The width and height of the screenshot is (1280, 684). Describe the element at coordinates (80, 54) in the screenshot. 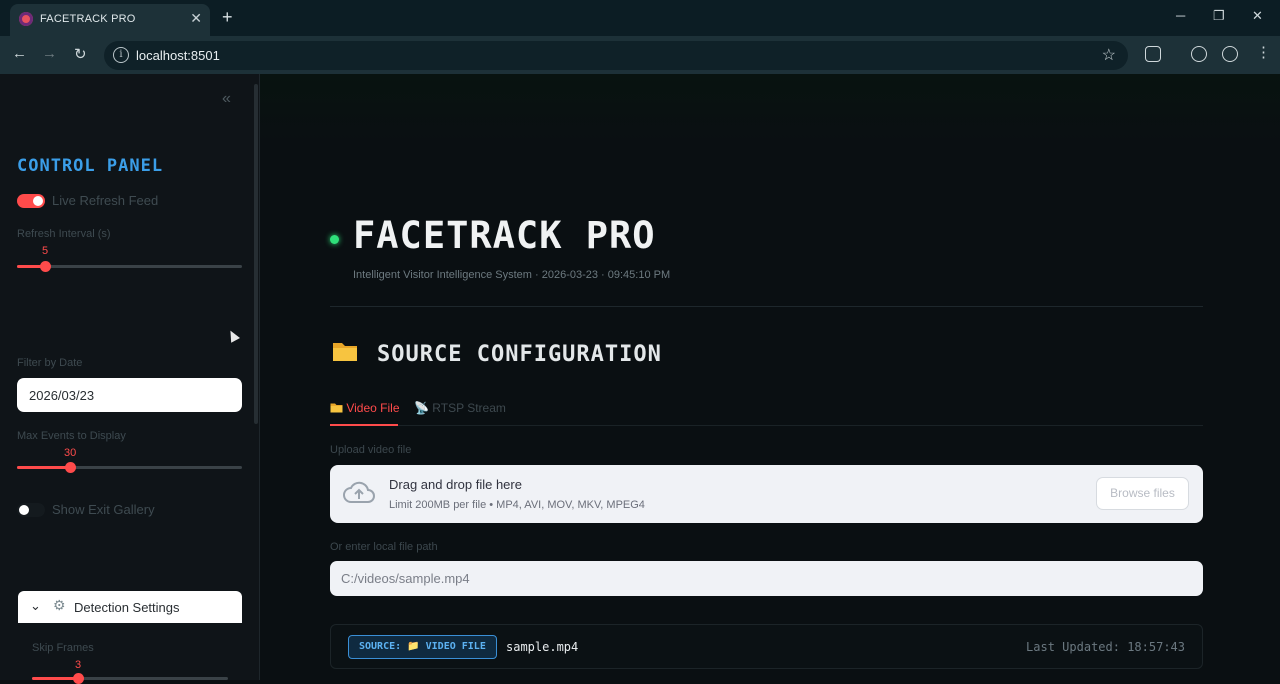

I see `reload-icon: ↻` at that location.